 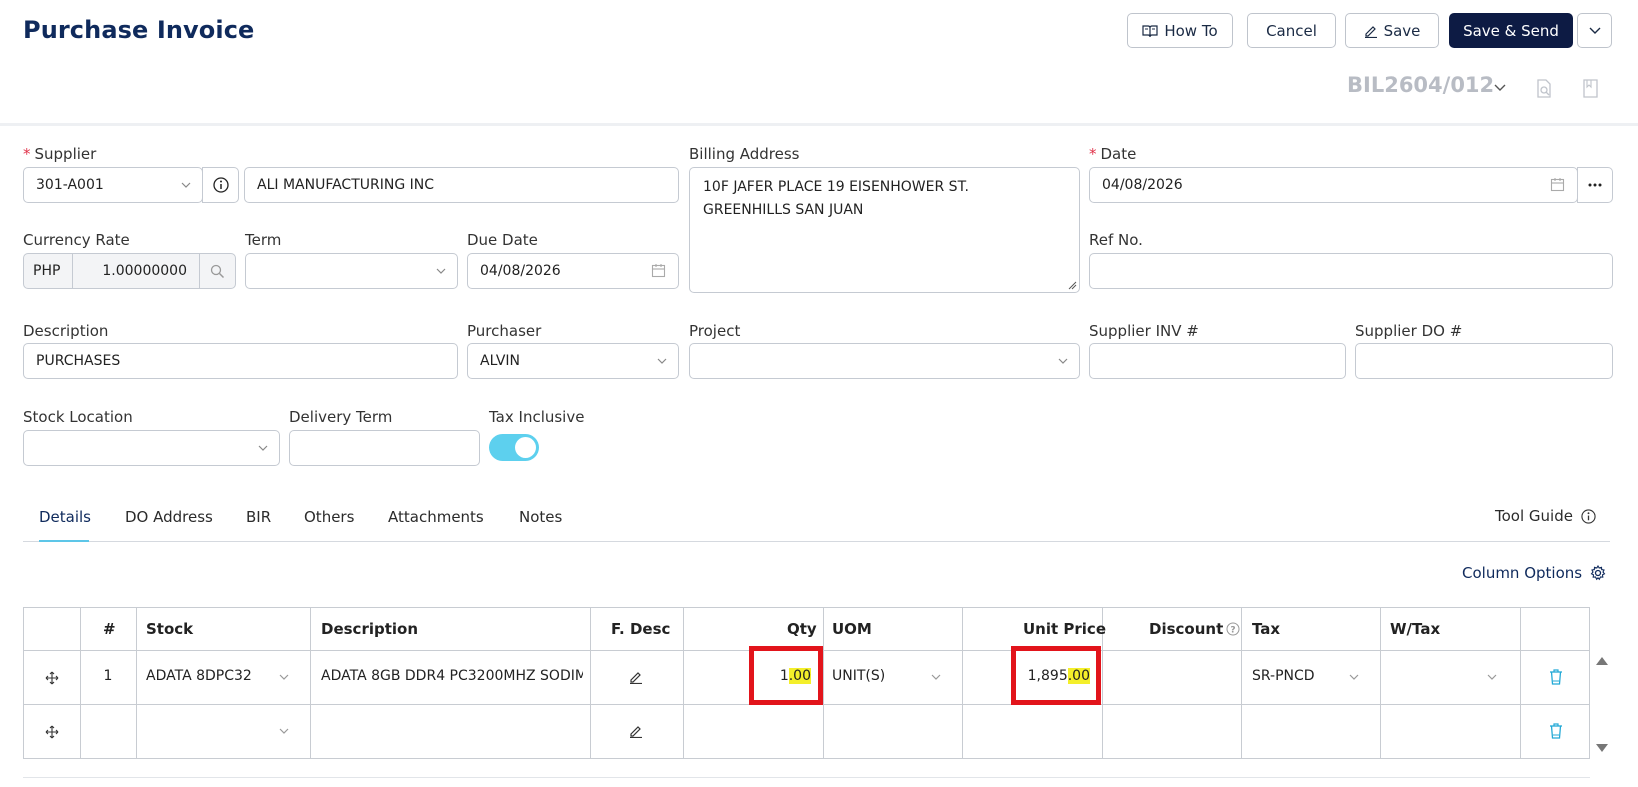 I want to click on supplier-do-label: Supplier DO #, so click(x=1409, y=331).